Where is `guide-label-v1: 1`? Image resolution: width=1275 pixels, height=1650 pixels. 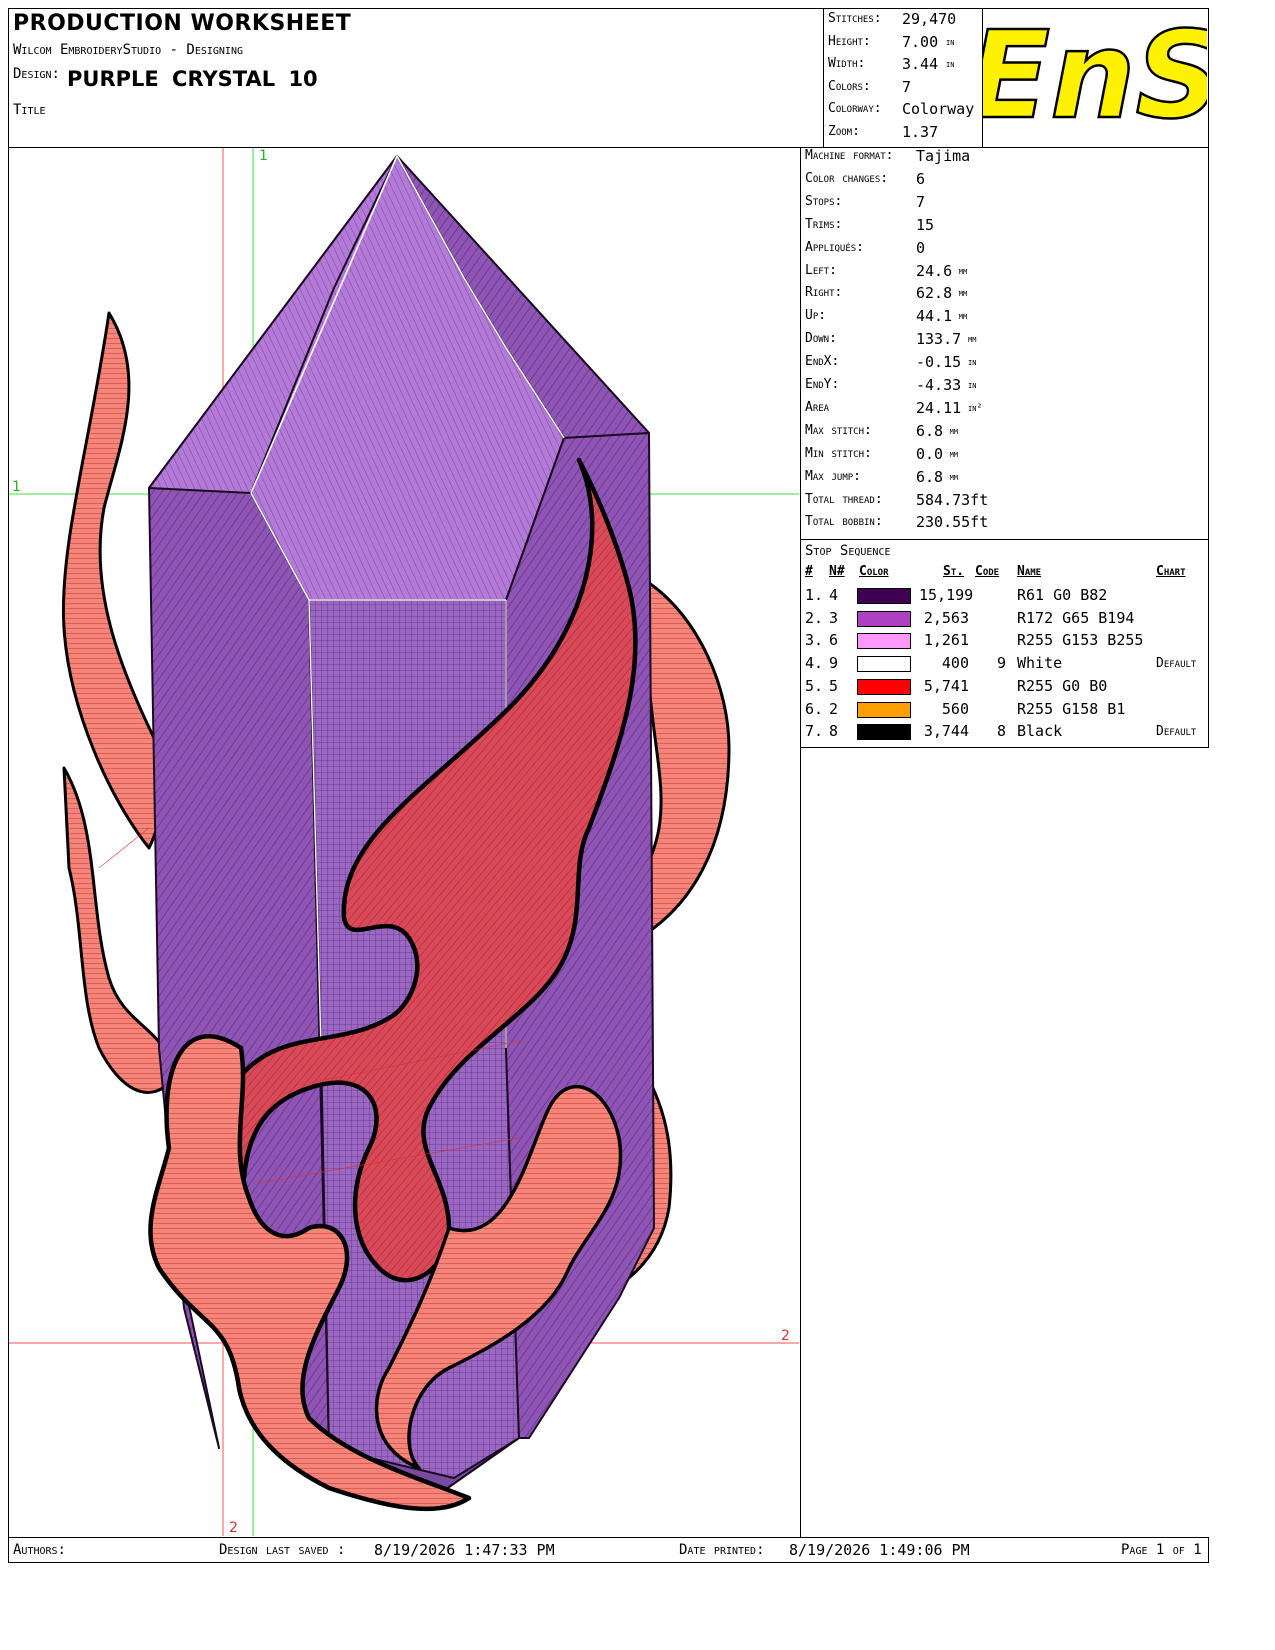 guide-label-v1: 1 is located at coordinates (263, 156).